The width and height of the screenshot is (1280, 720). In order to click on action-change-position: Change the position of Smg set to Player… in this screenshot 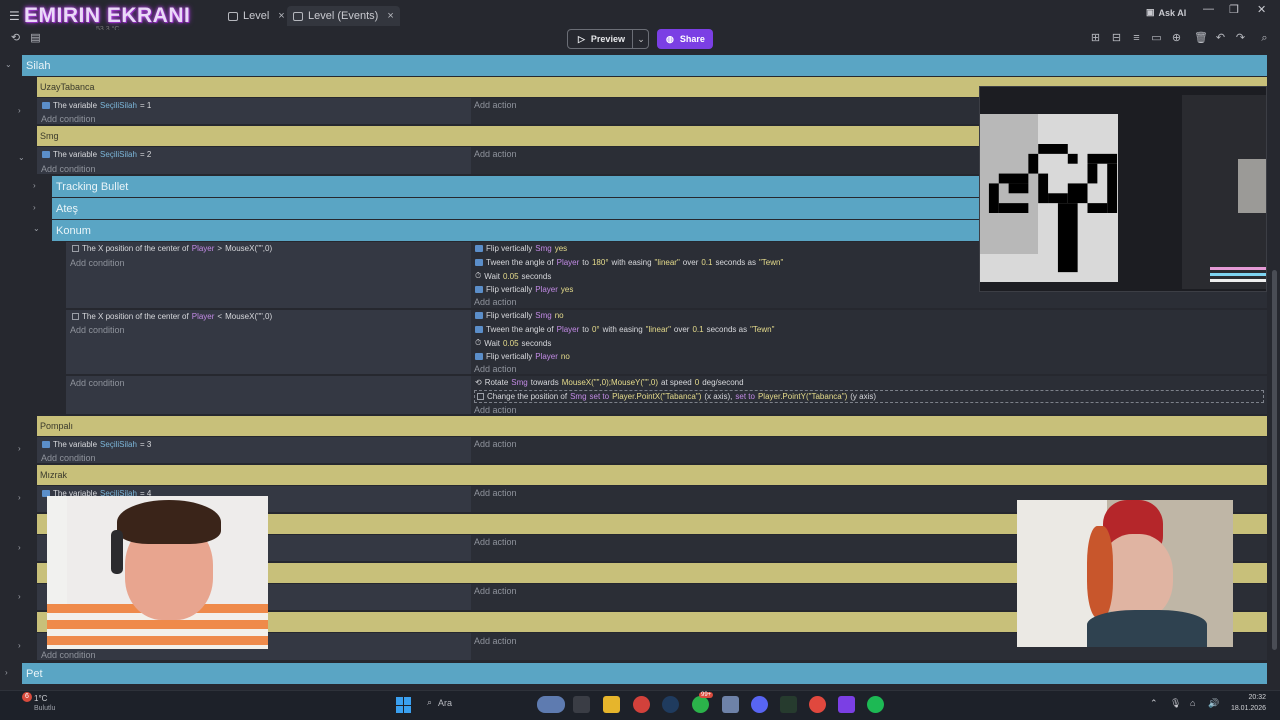, I will do `click(869, 396)`.